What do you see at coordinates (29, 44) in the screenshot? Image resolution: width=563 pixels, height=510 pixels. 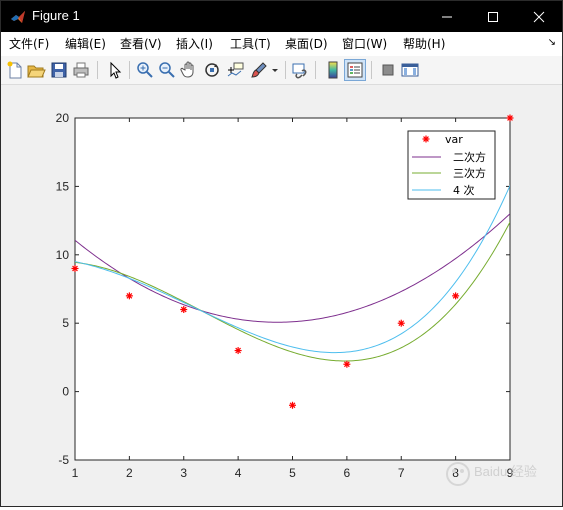 I see `menu-file: 文件(F)` at bounding box center [29, 44].